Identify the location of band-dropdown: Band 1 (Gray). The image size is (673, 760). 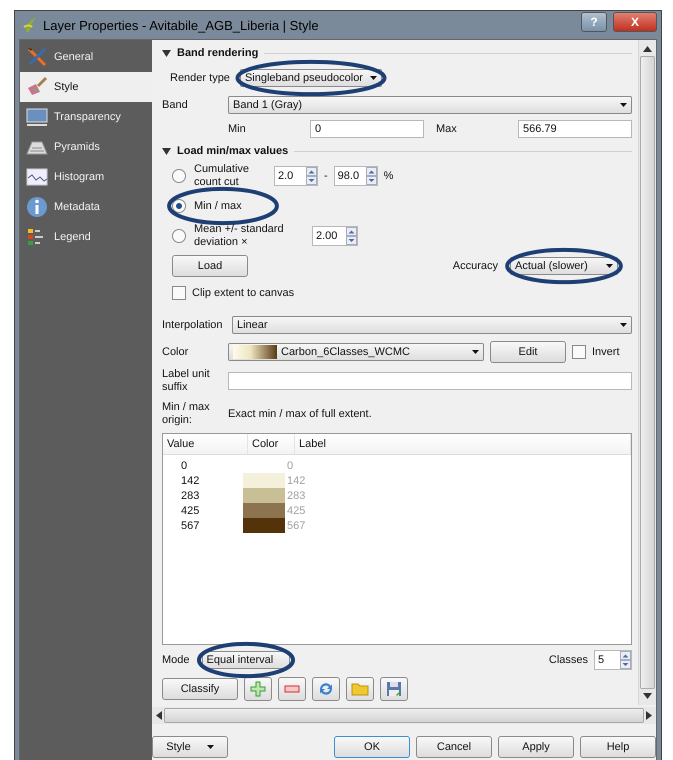
(430, 105).